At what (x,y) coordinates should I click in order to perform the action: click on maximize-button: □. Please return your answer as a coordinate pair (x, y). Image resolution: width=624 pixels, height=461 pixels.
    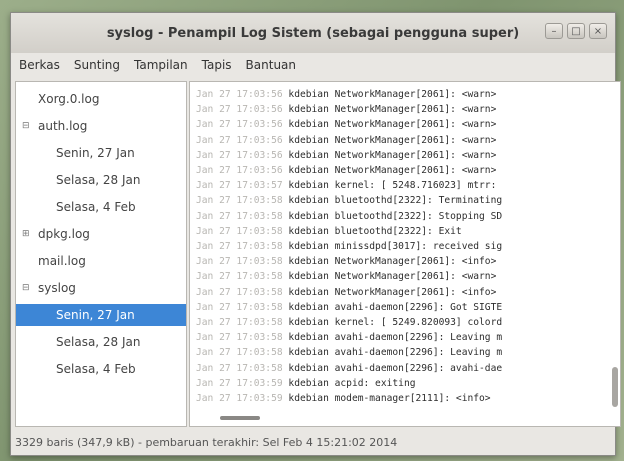
    Looking at the image, I should click on (576, 31).